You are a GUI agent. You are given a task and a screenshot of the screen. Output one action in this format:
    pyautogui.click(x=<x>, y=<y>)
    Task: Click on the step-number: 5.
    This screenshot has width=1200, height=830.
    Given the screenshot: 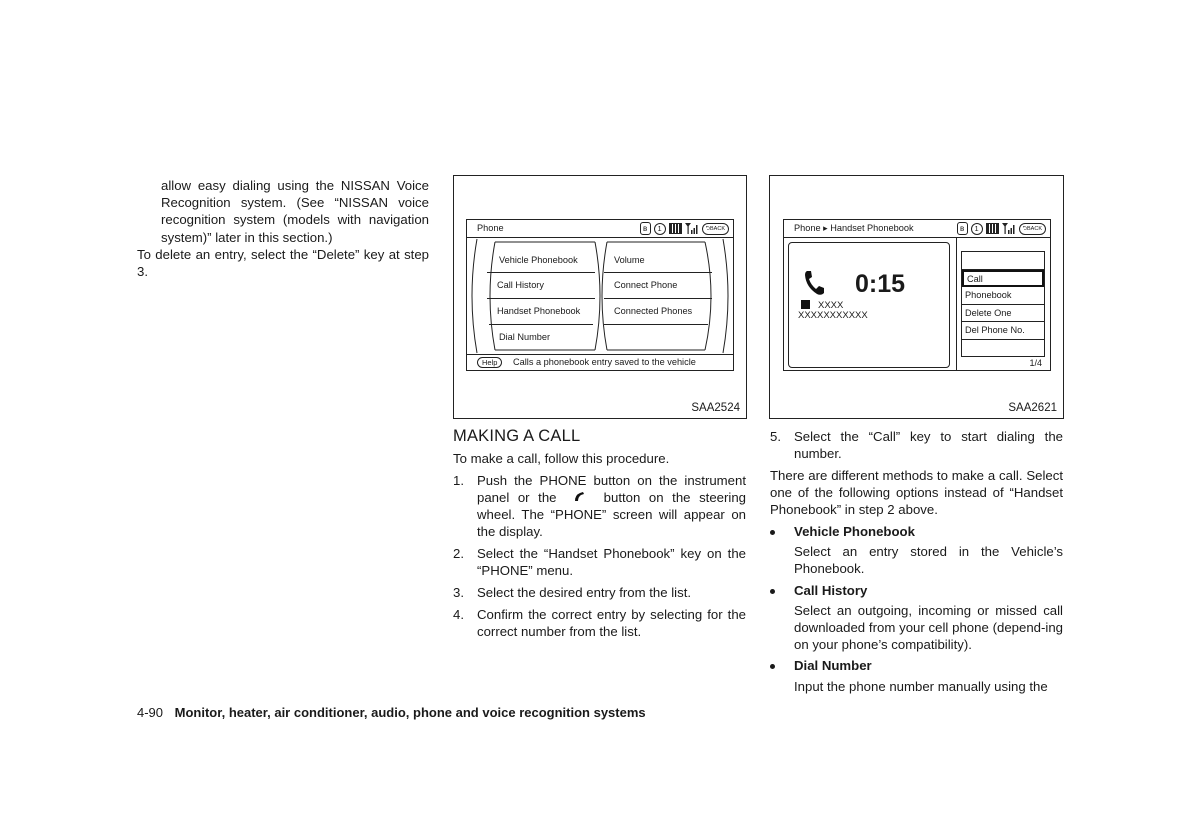 What is the action you would take?
    pyautogui.click(x=775, y=436)
    